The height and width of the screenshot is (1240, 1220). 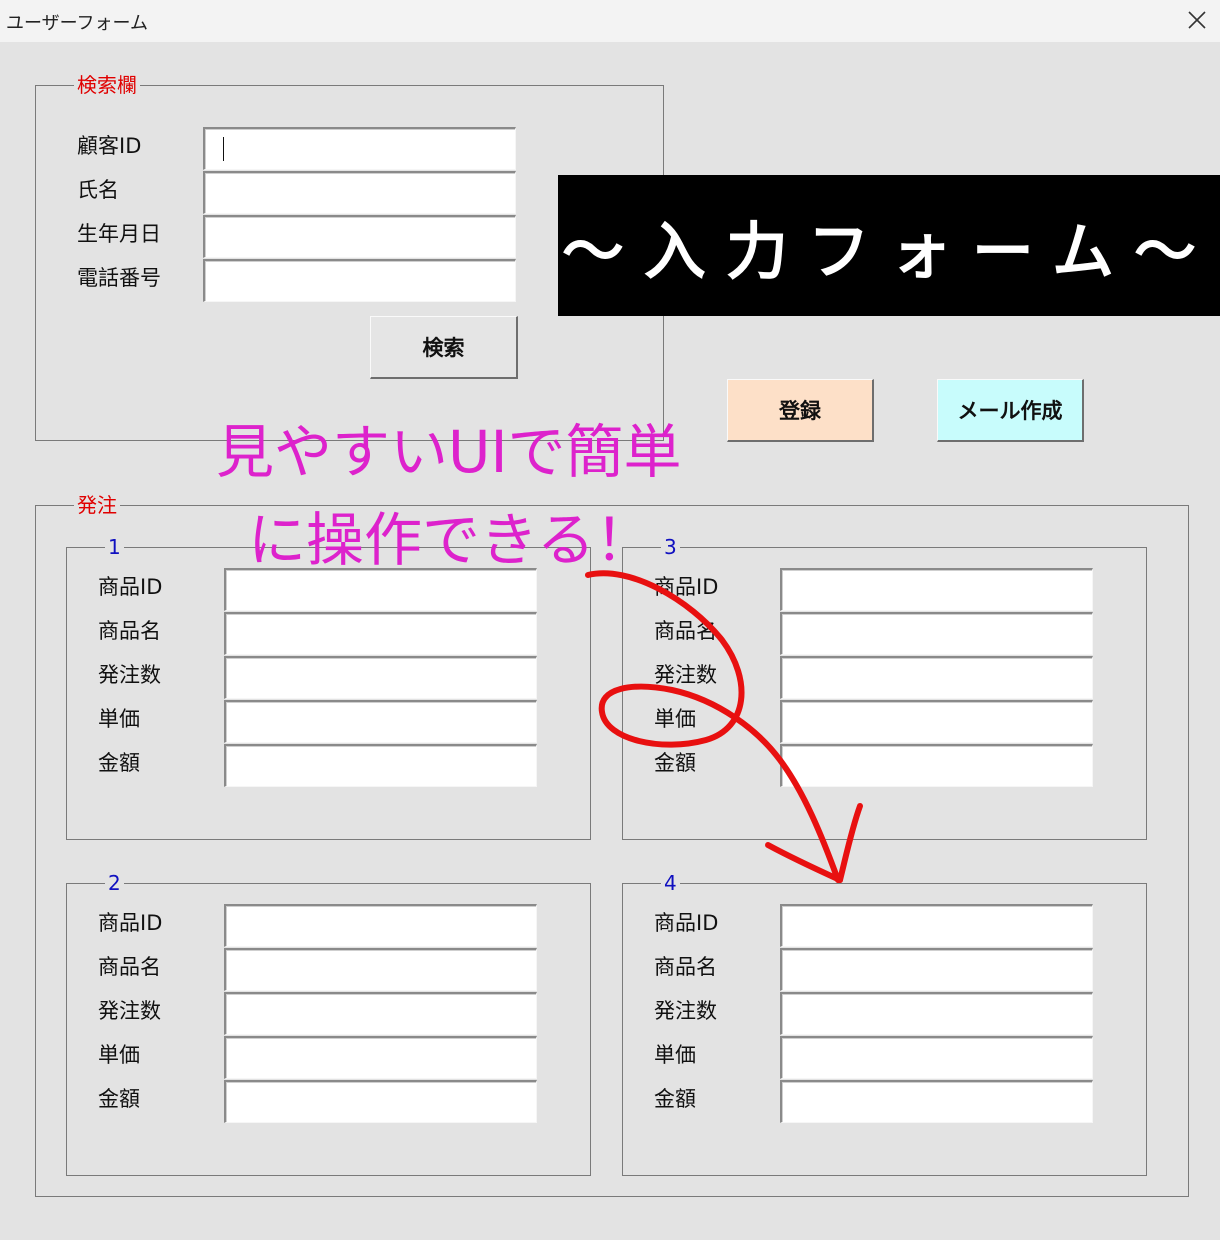 I want to click on name-input, so click(x=359, y=192).